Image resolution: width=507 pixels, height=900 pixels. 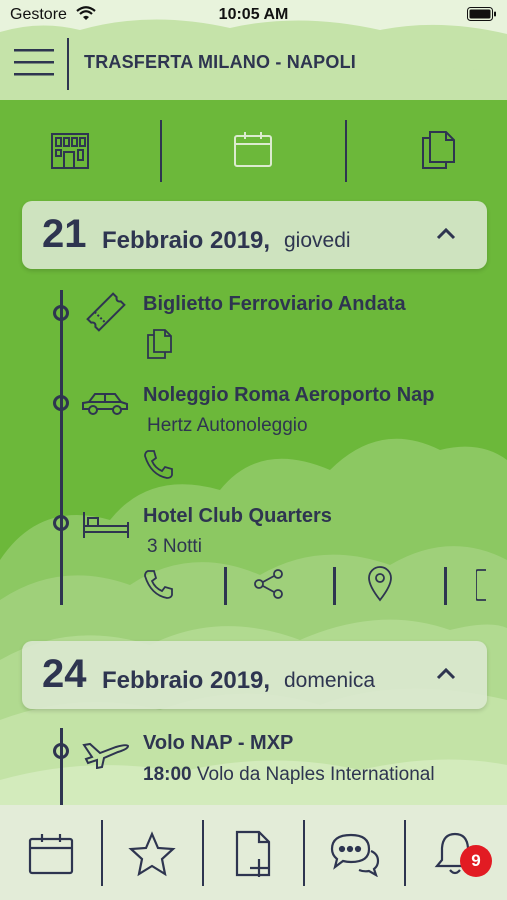 I want to click on clock: 10:05 AM, so click(x=253, y=14).